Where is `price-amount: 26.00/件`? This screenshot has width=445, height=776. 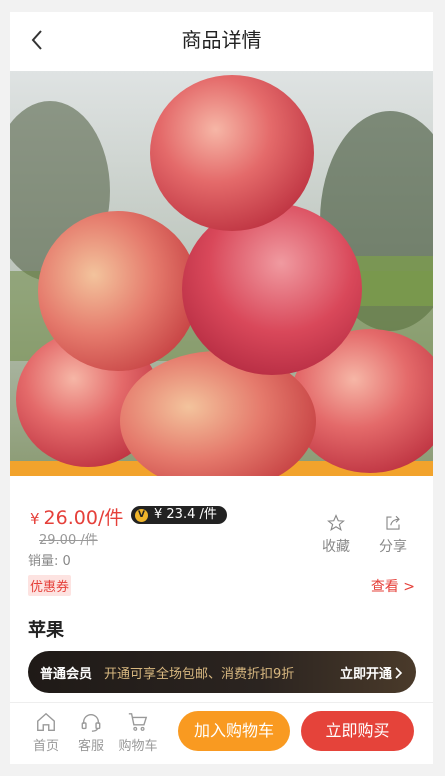
price-amount: 26.00/件 is located at coordinates (83, 518).